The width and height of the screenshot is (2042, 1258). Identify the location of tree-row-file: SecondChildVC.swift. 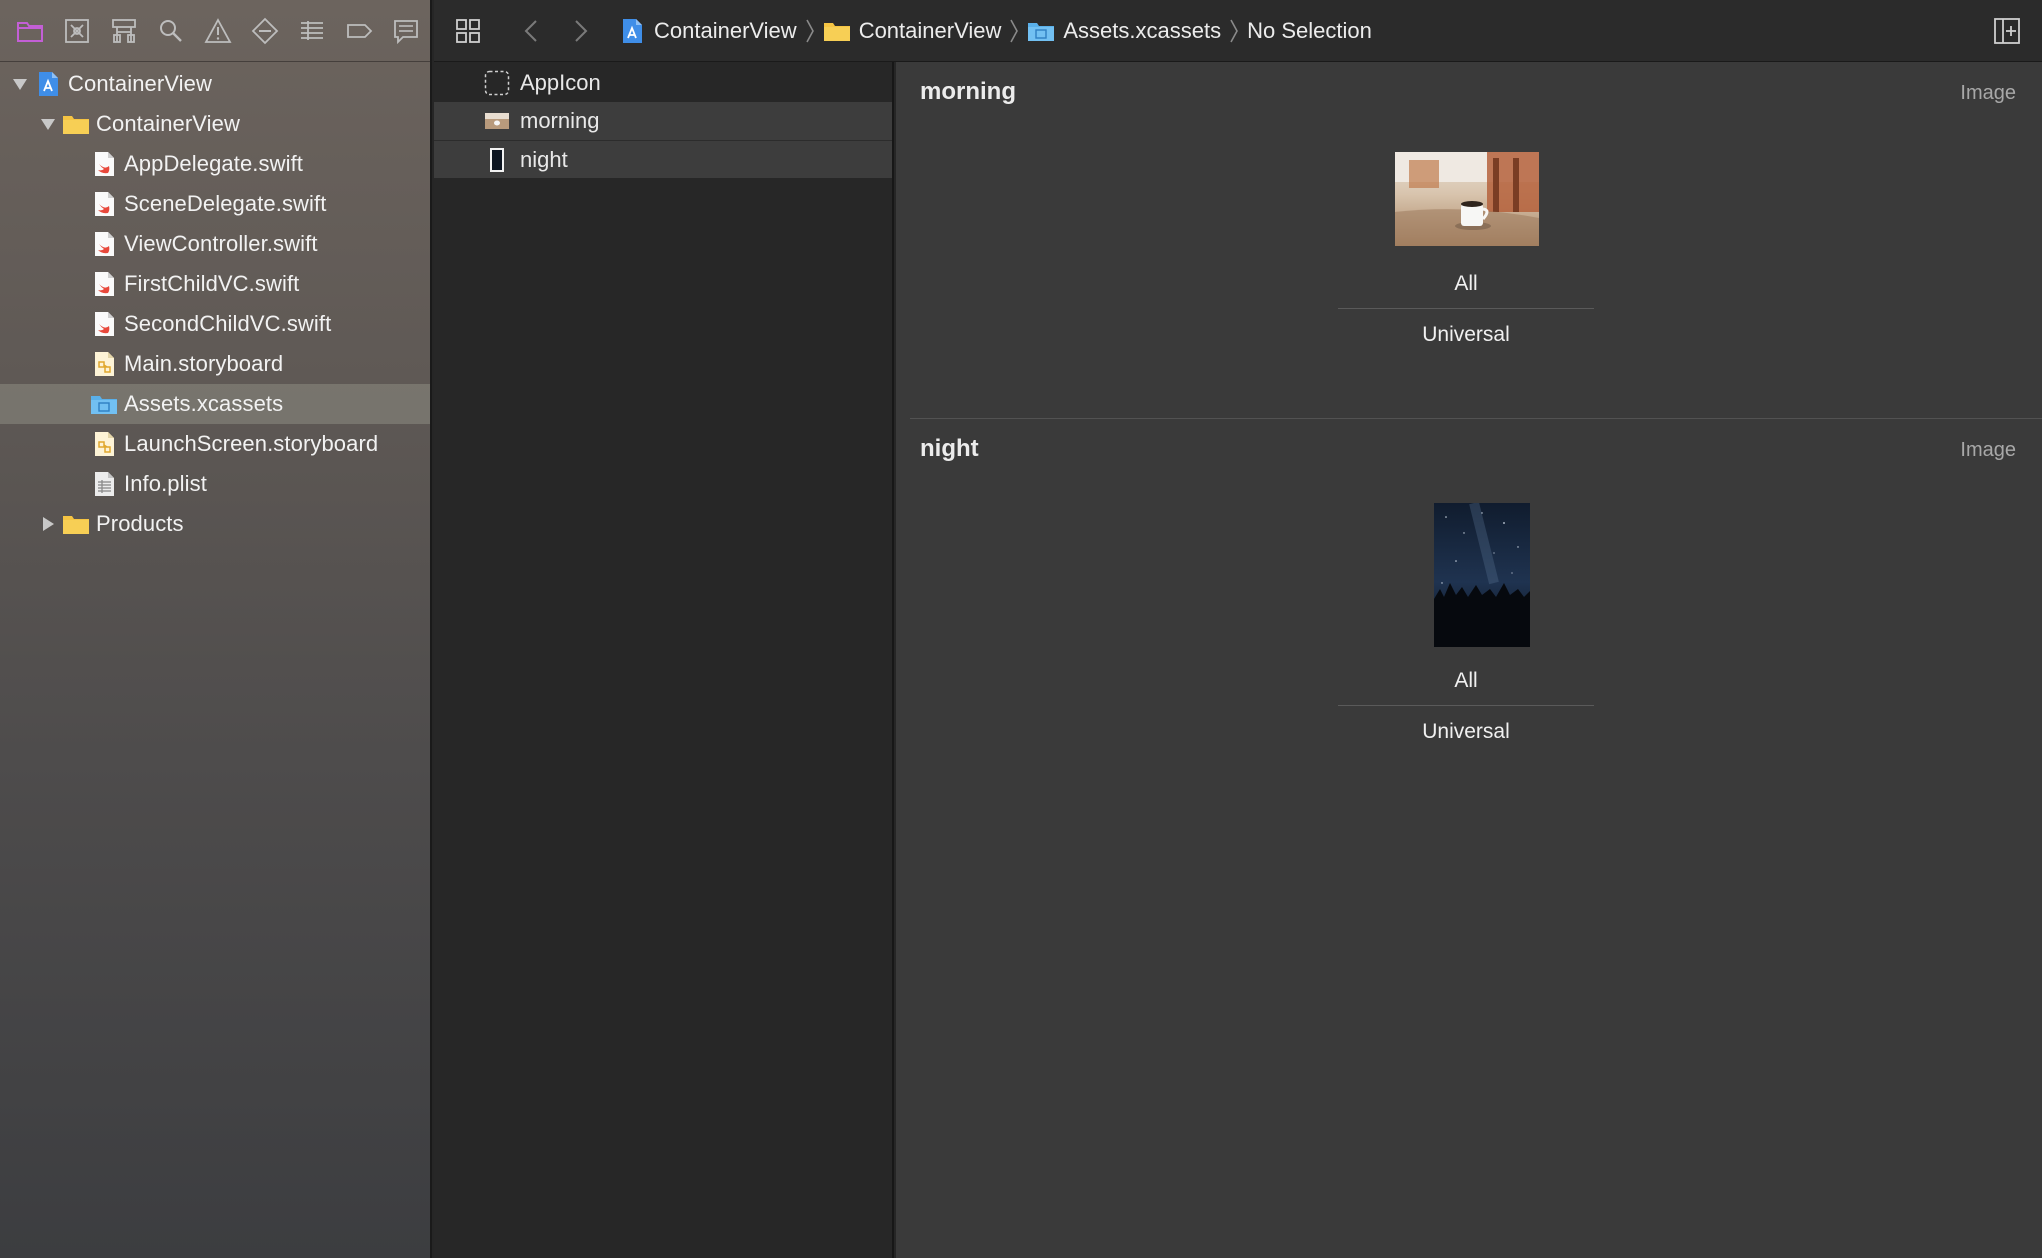
(215, 324).